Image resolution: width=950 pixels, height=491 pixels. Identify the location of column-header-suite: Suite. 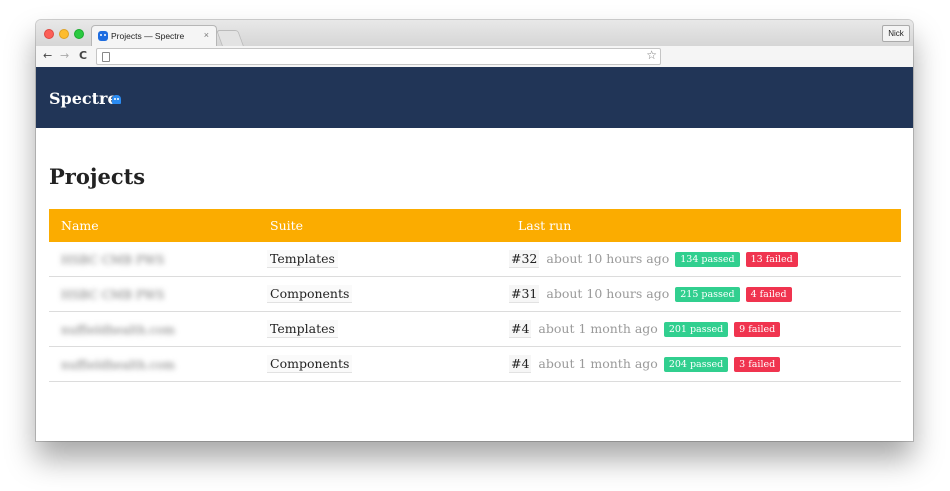
(287, 225).